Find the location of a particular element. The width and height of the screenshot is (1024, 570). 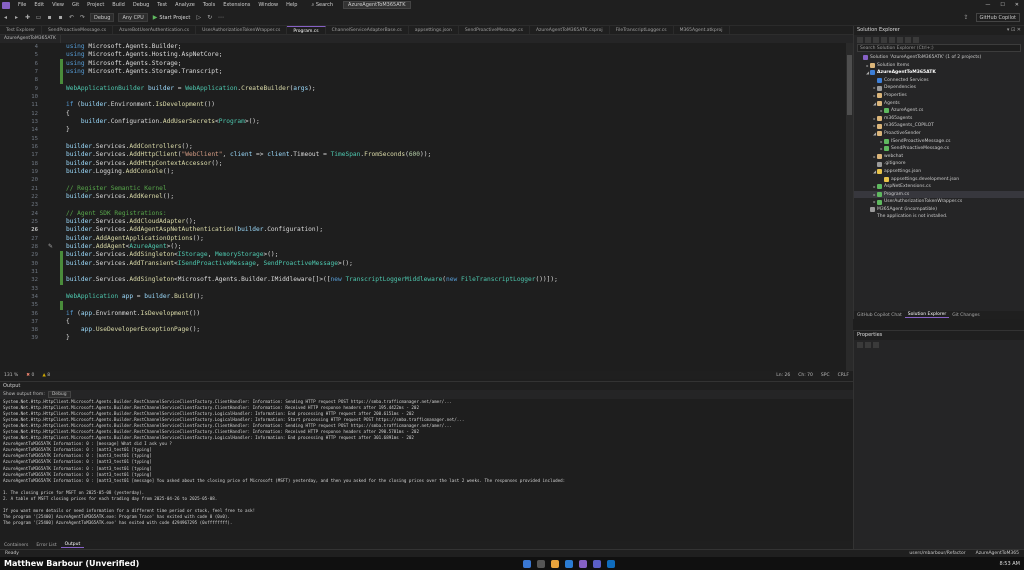

refresh-icon is located at coordinates (892, 39).